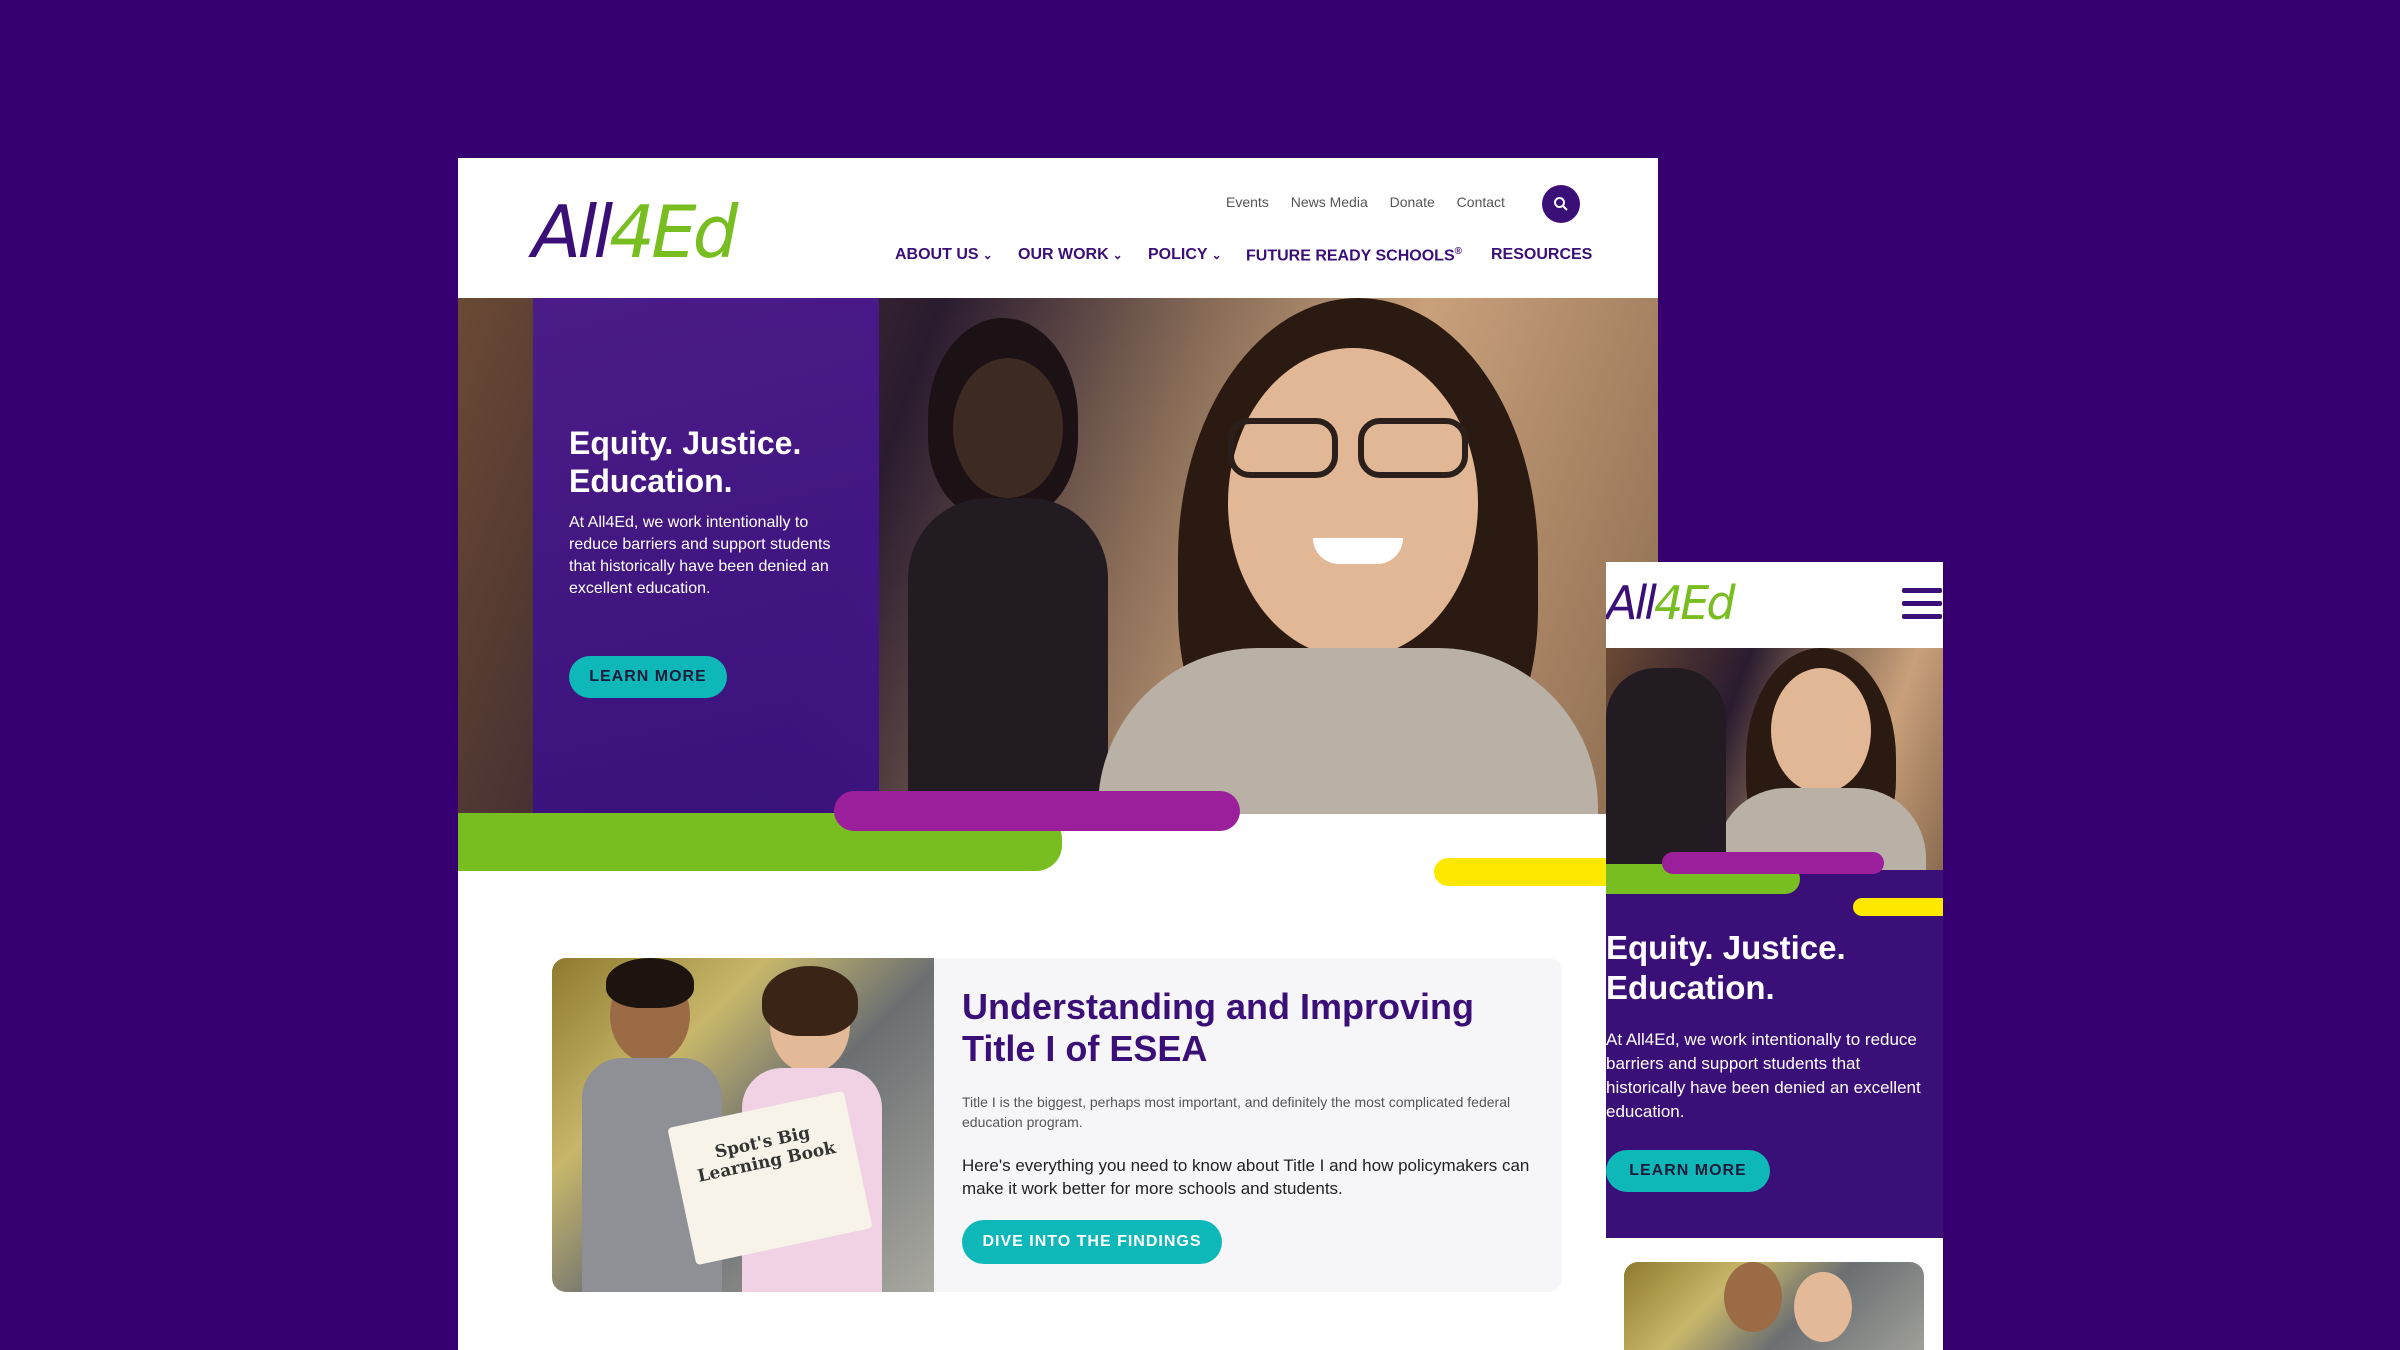 The image size is (2400, 1350). I want to click on dive-into-findings-button: DIVE INTO THE FINDINGS, so click(1092, 1242).